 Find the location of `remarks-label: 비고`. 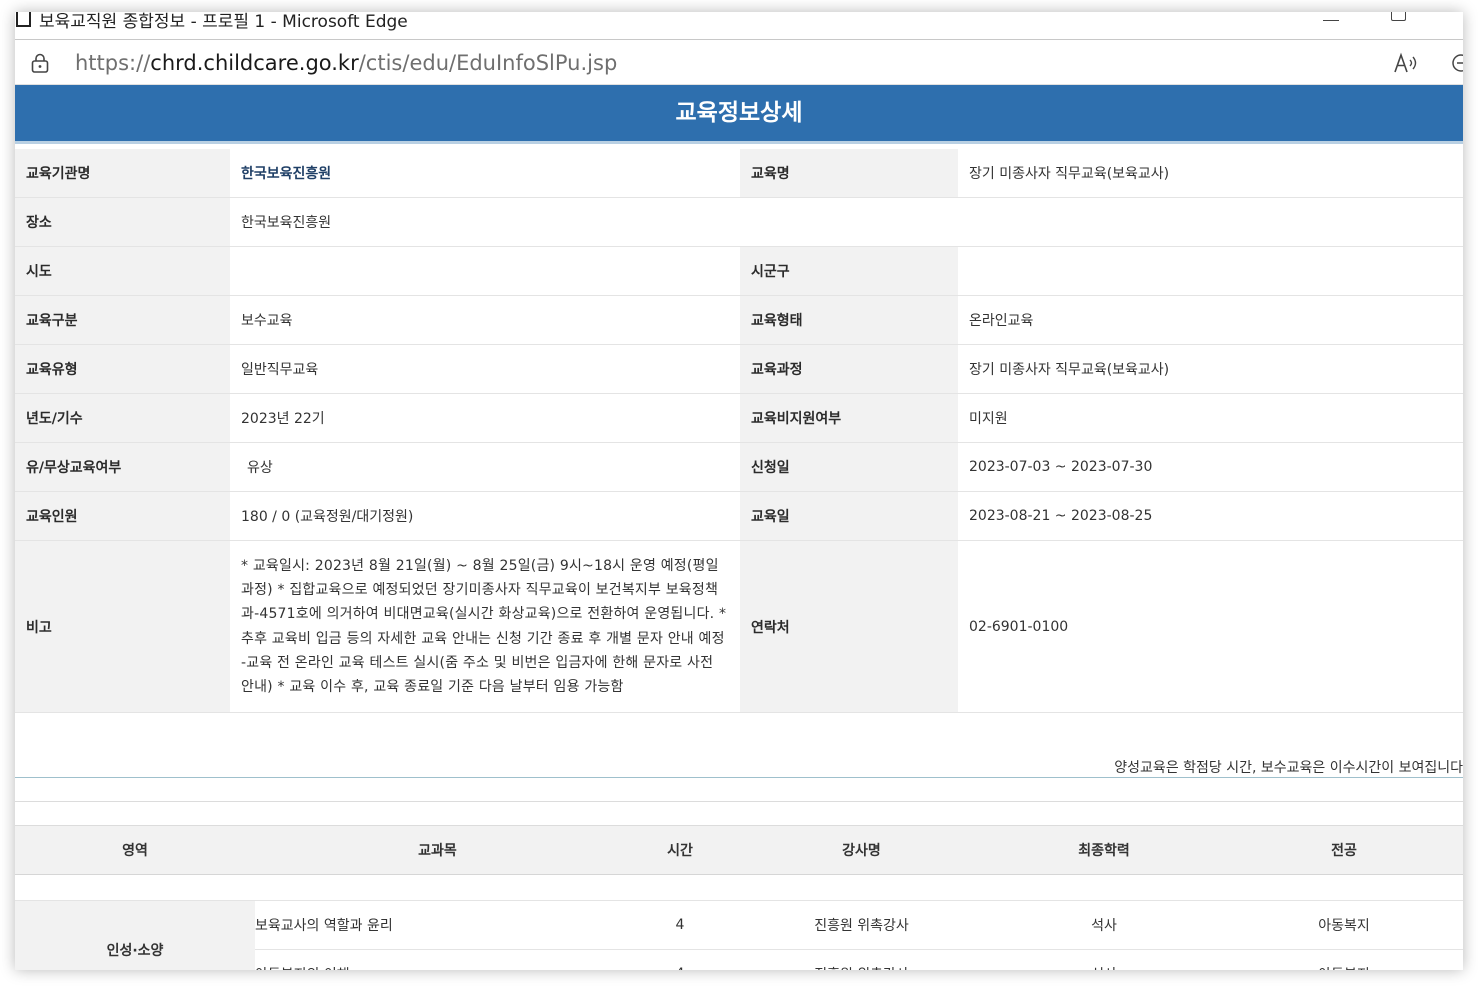

remarks-label: 비고 is located at coordinates (122, 627).